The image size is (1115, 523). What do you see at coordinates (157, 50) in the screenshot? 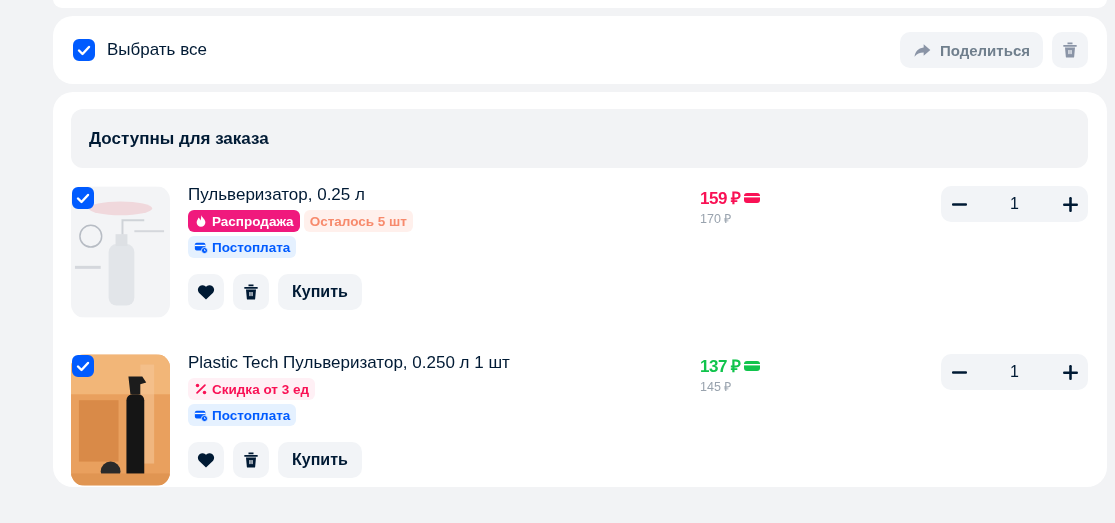
I see `select-all-label: Выбрать все` at bounding box center [157, 50].